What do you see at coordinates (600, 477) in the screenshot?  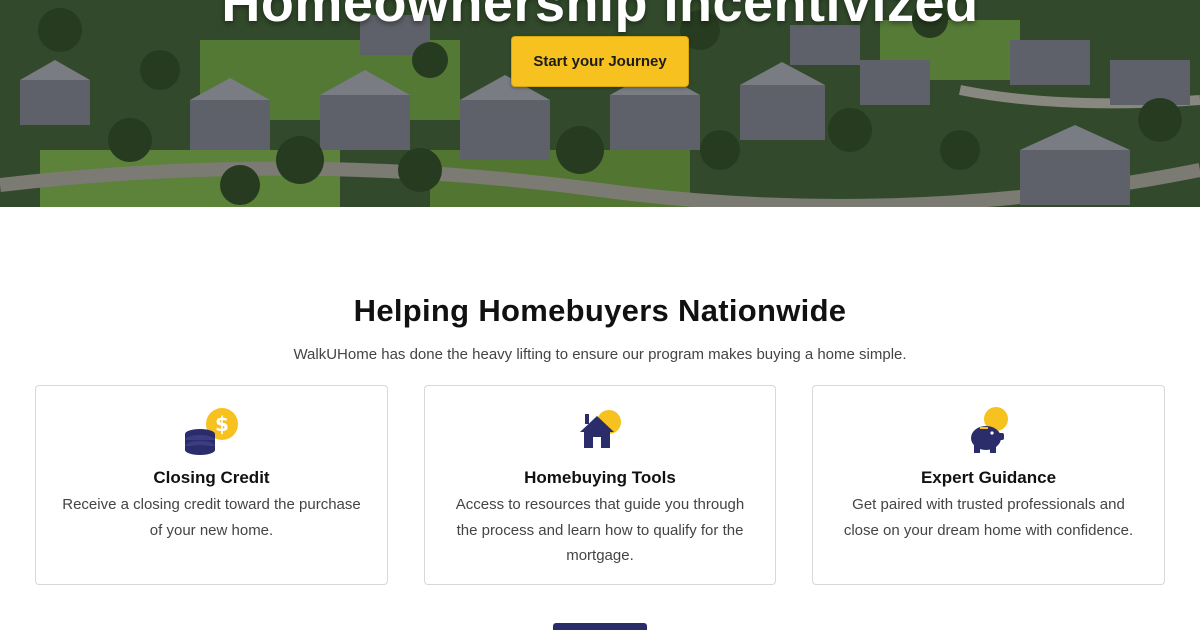 I see `card-title: Homebuying Tools` at bounding box center [600, 477].